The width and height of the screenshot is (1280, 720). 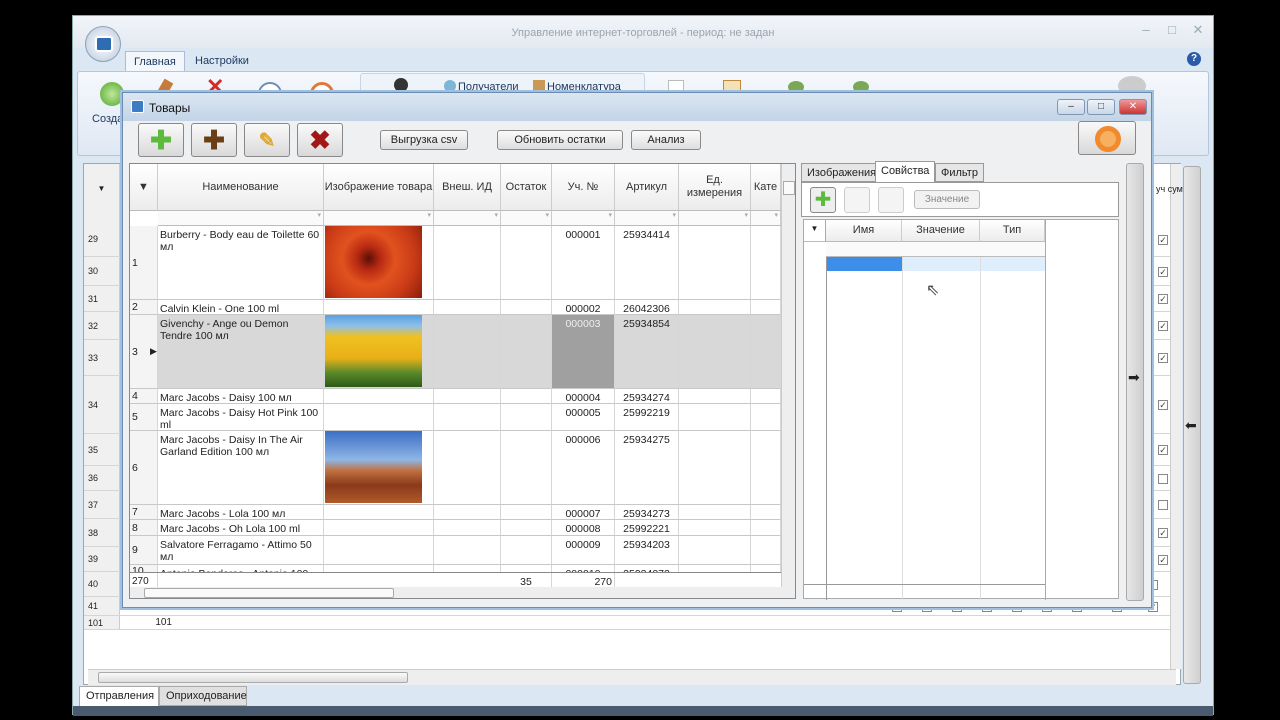 What do you see at coordinates (941, 231) in the screenshot?
I see `column-header-value: Значение` at bounding box center [941, 231].